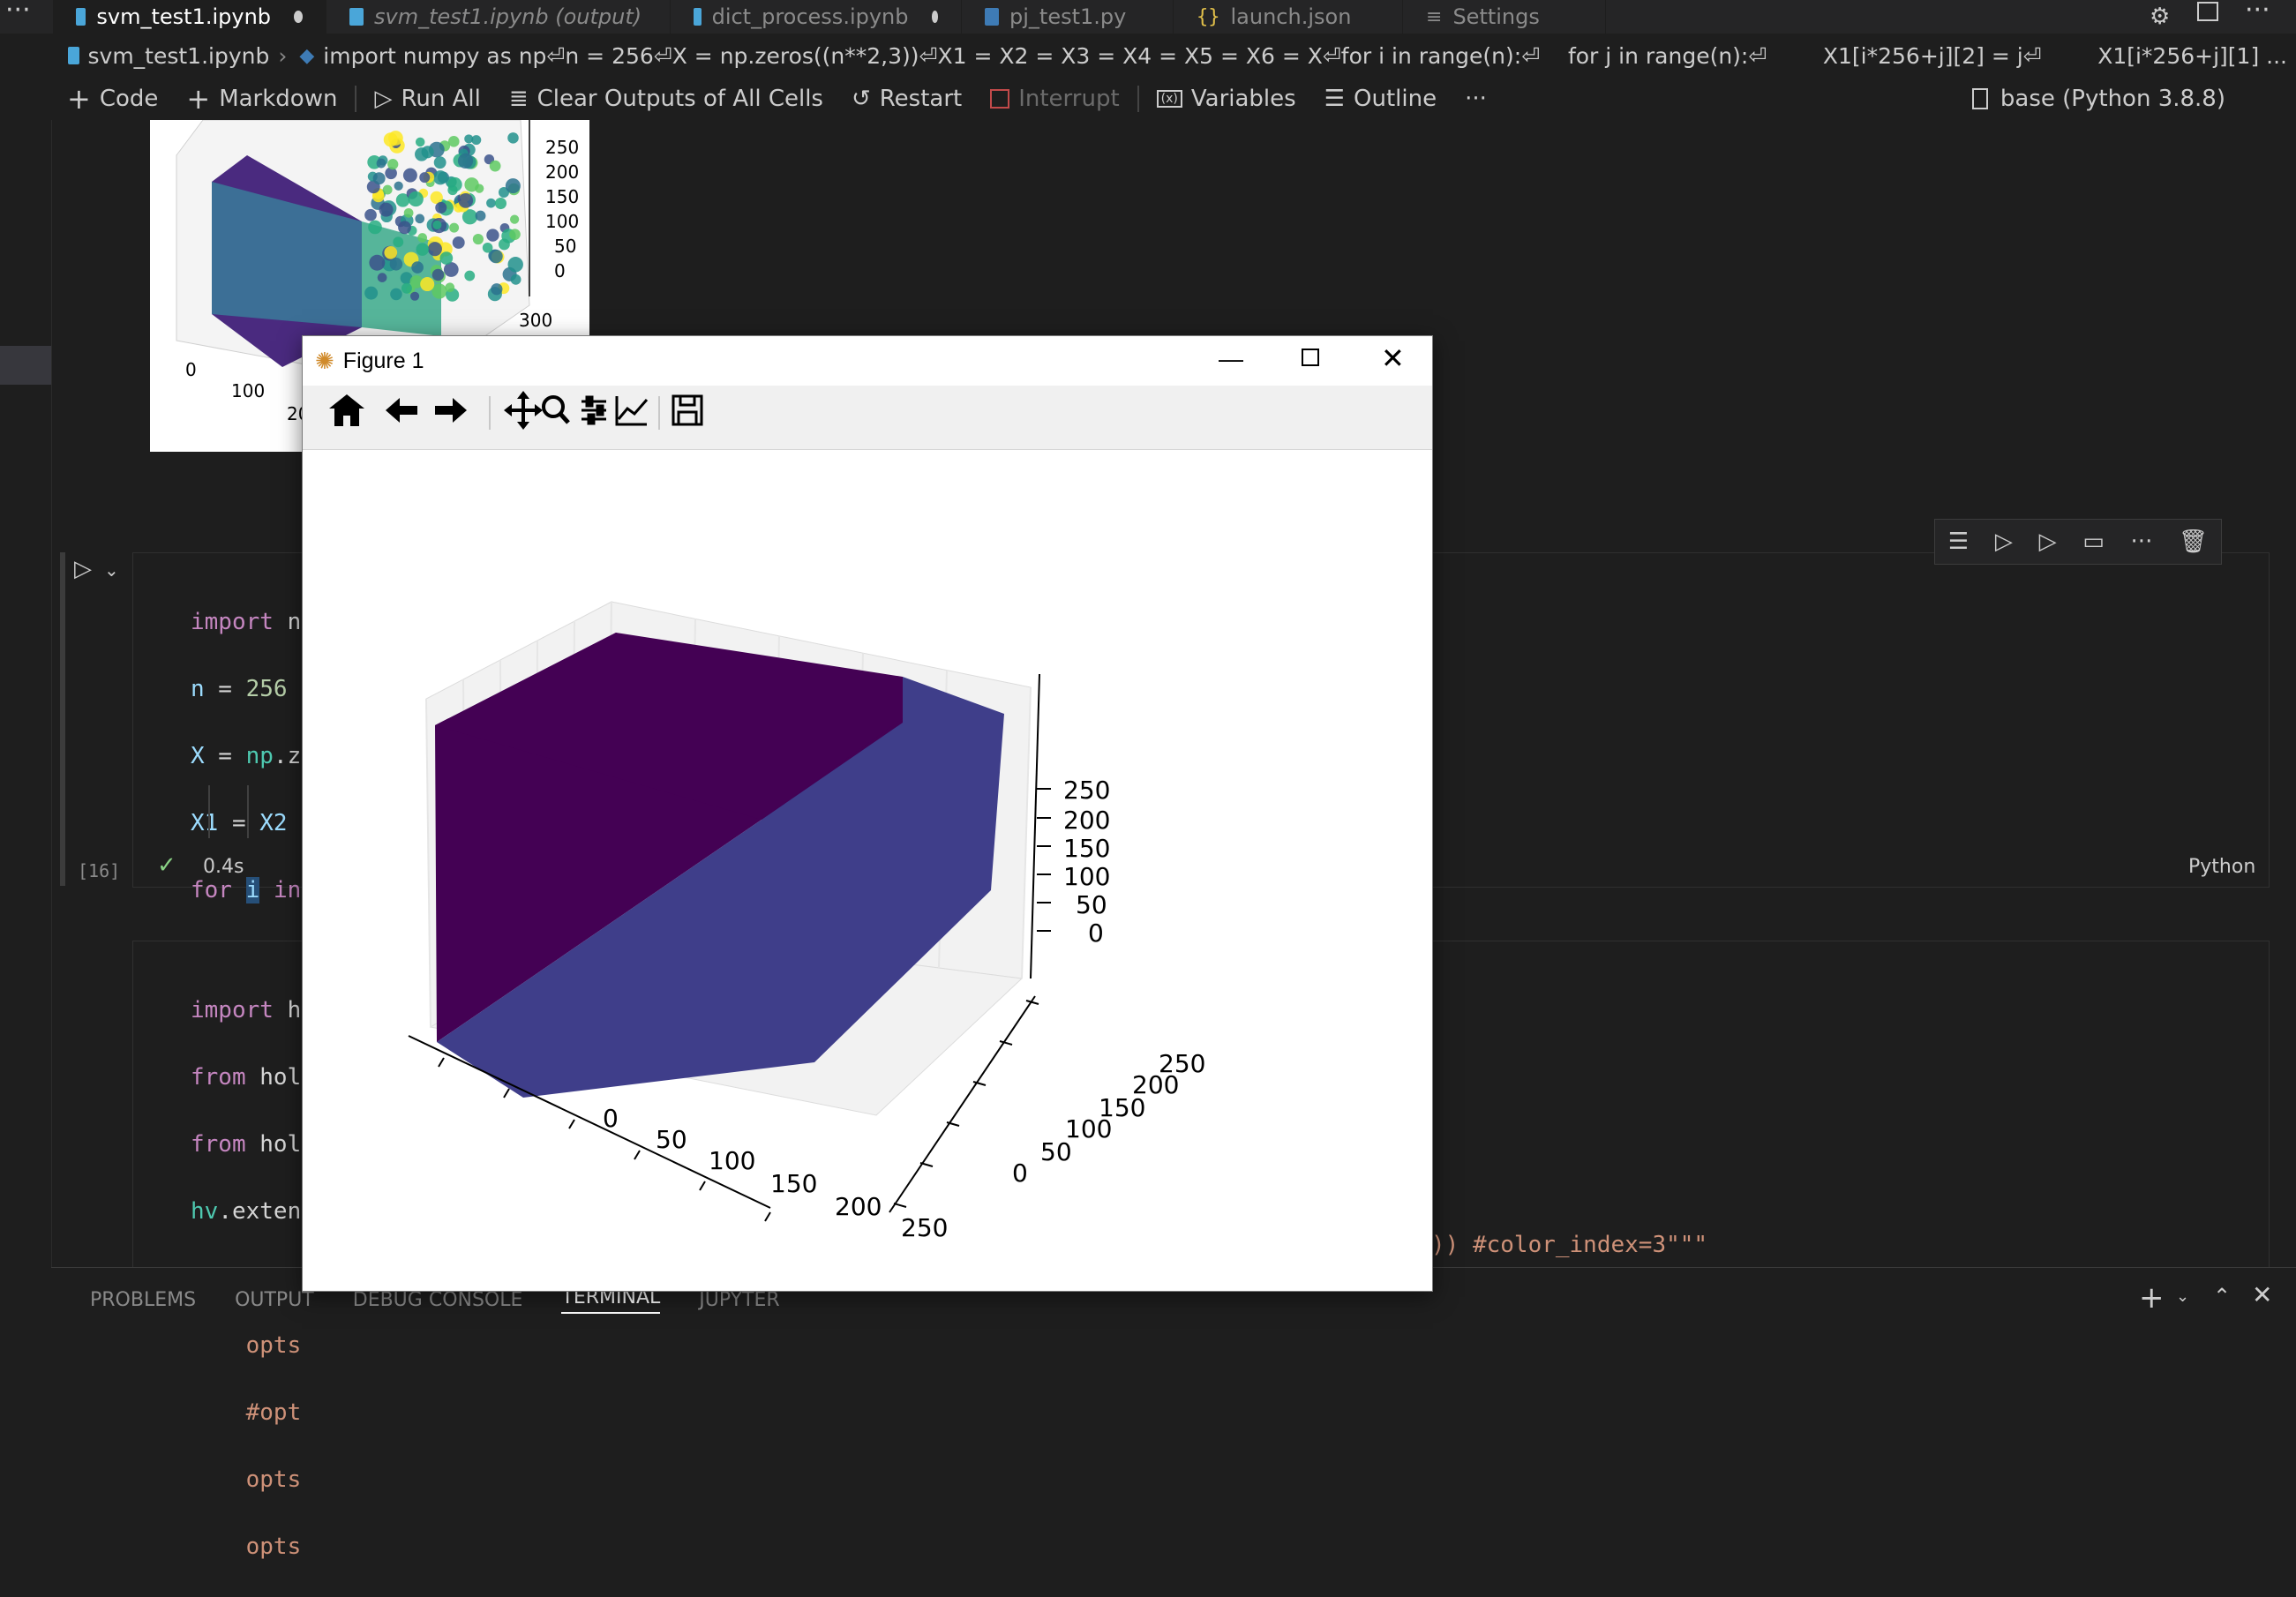  What do you see at coordinates (2112, 99) in the screenshot?
I see `kernel-label: base (Python 3.8.8)` at bounding box center [2112, 99].